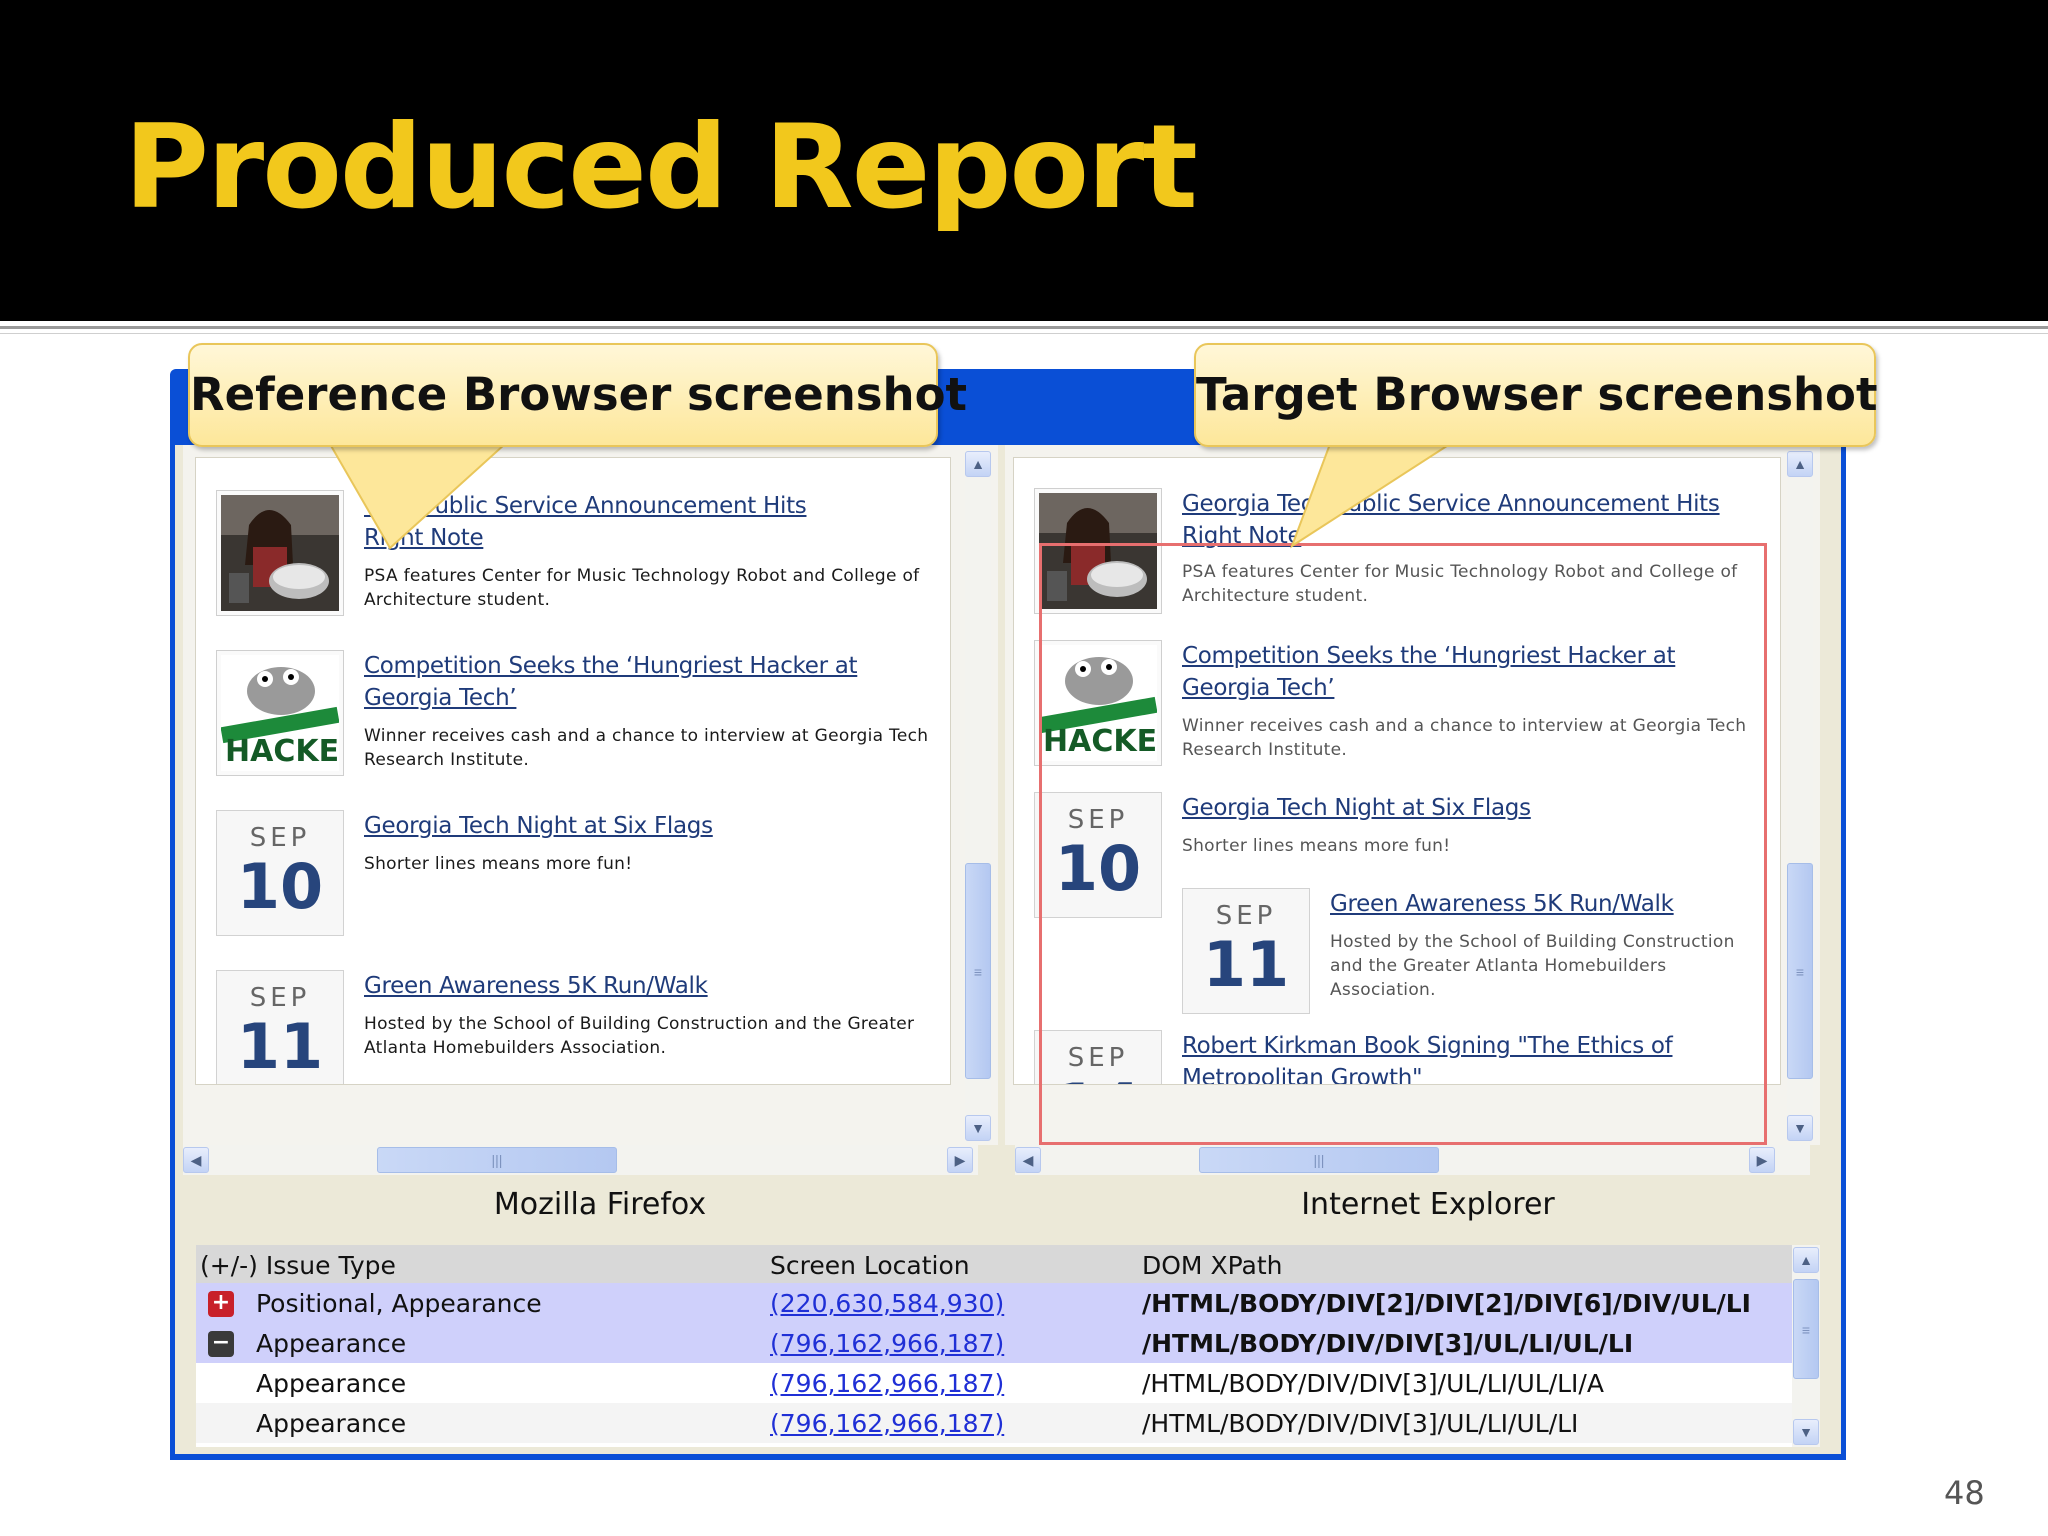 The width and height of the screenshot is (2048, 1536). I want to click on target-browser-name: Internet Explorer, so click(1428, 1204).